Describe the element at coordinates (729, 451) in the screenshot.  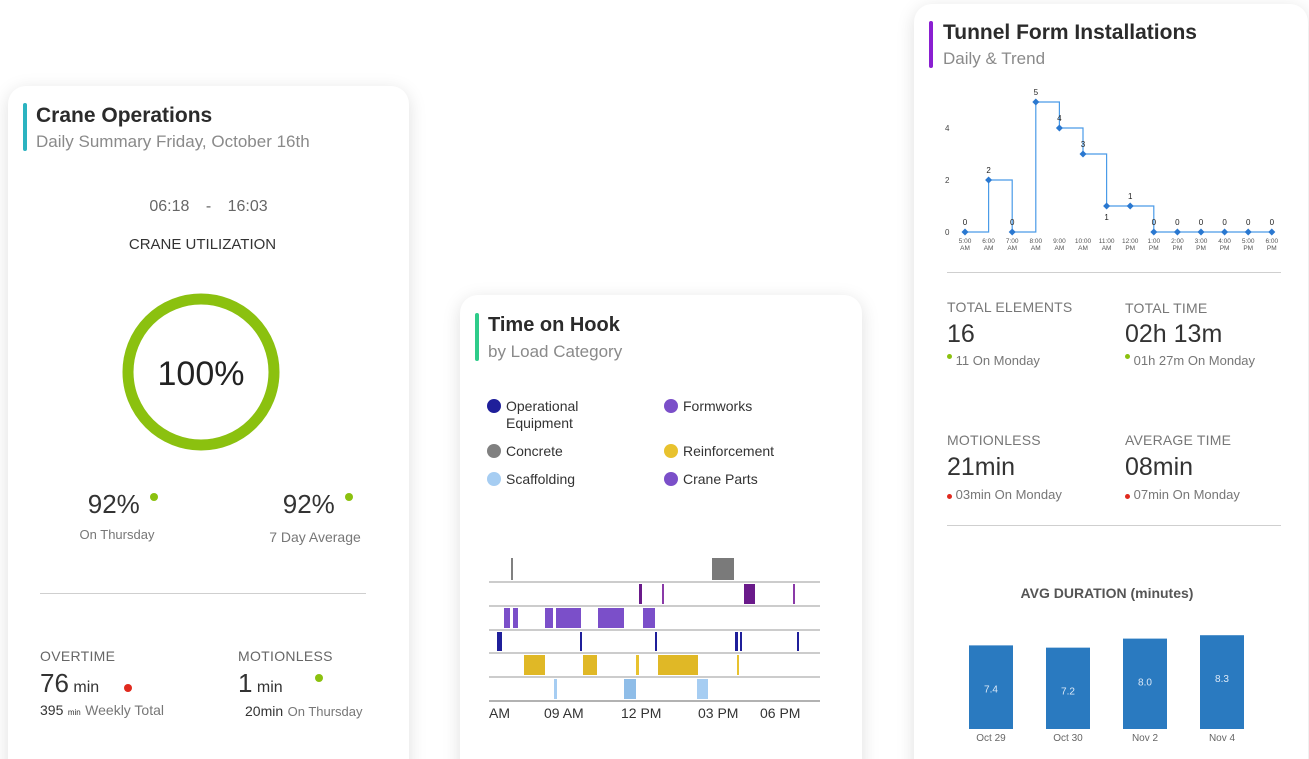
I see `legend-label: Reinforcement` at that location.